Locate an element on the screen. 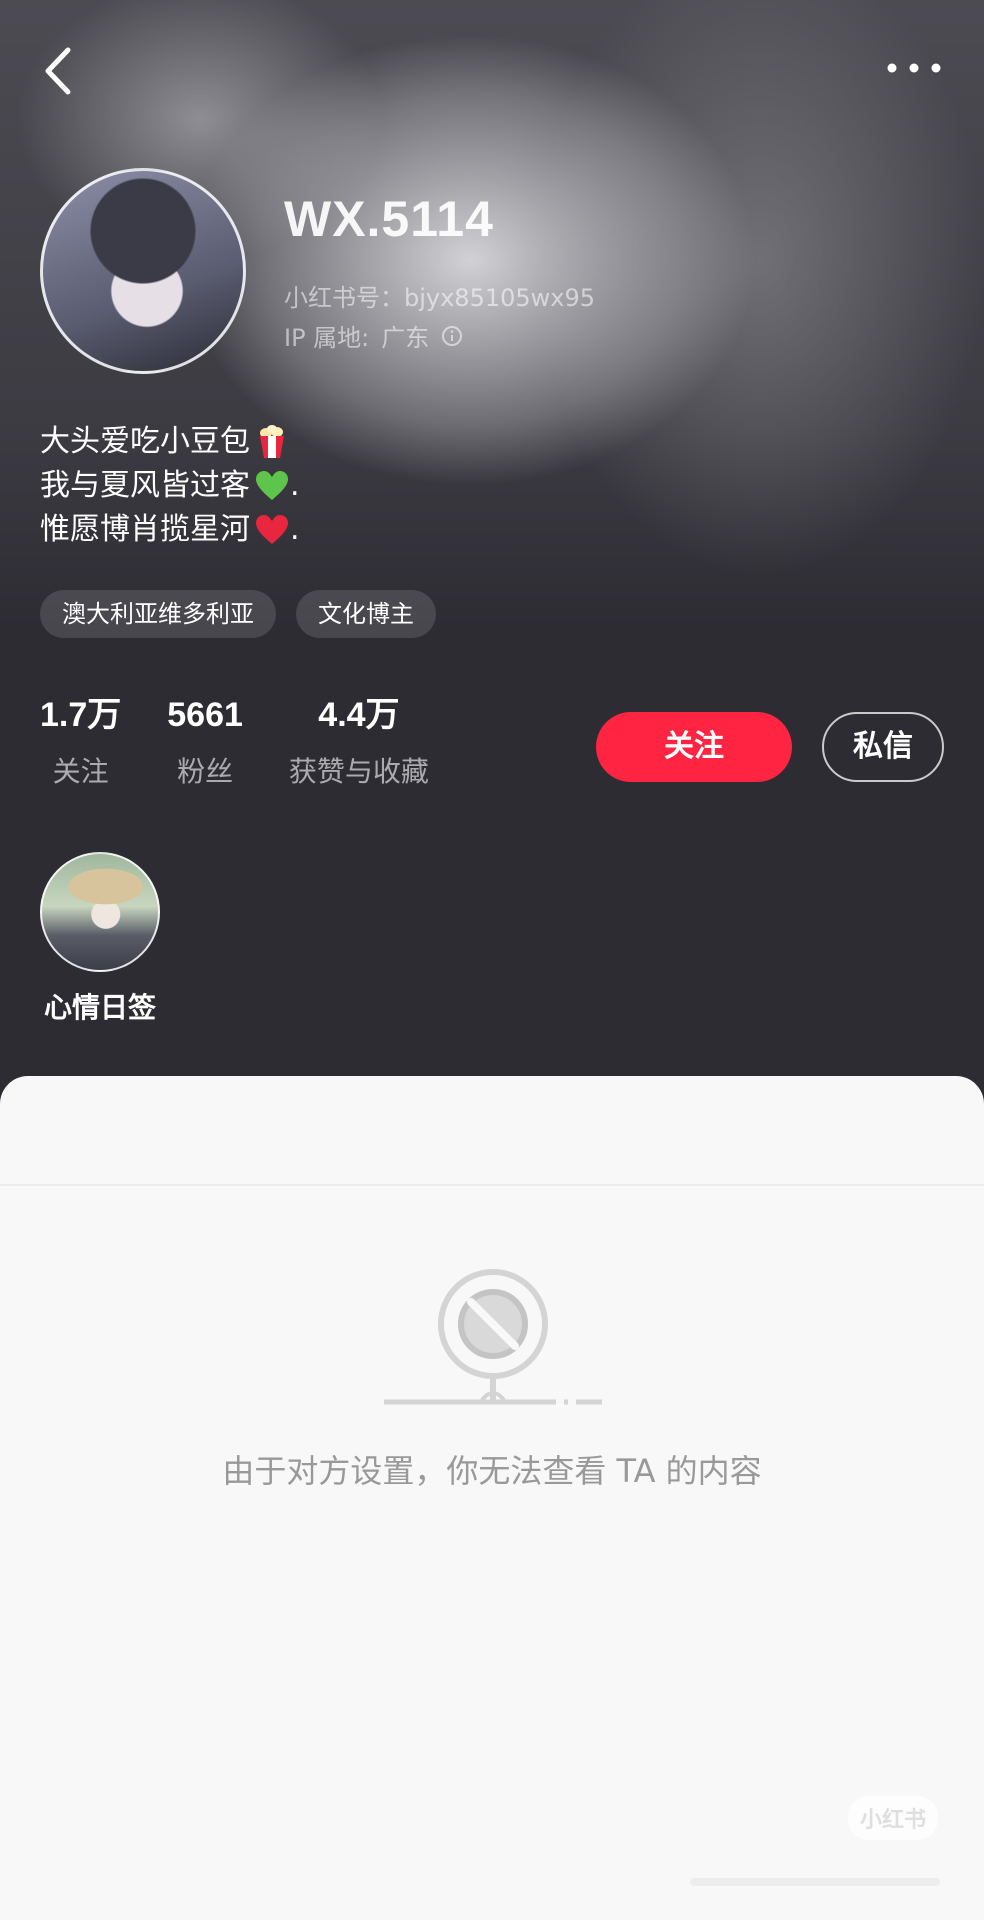 This screenshot has height=1920, width=984. home-indicator is located at coordinates (815, 1882).